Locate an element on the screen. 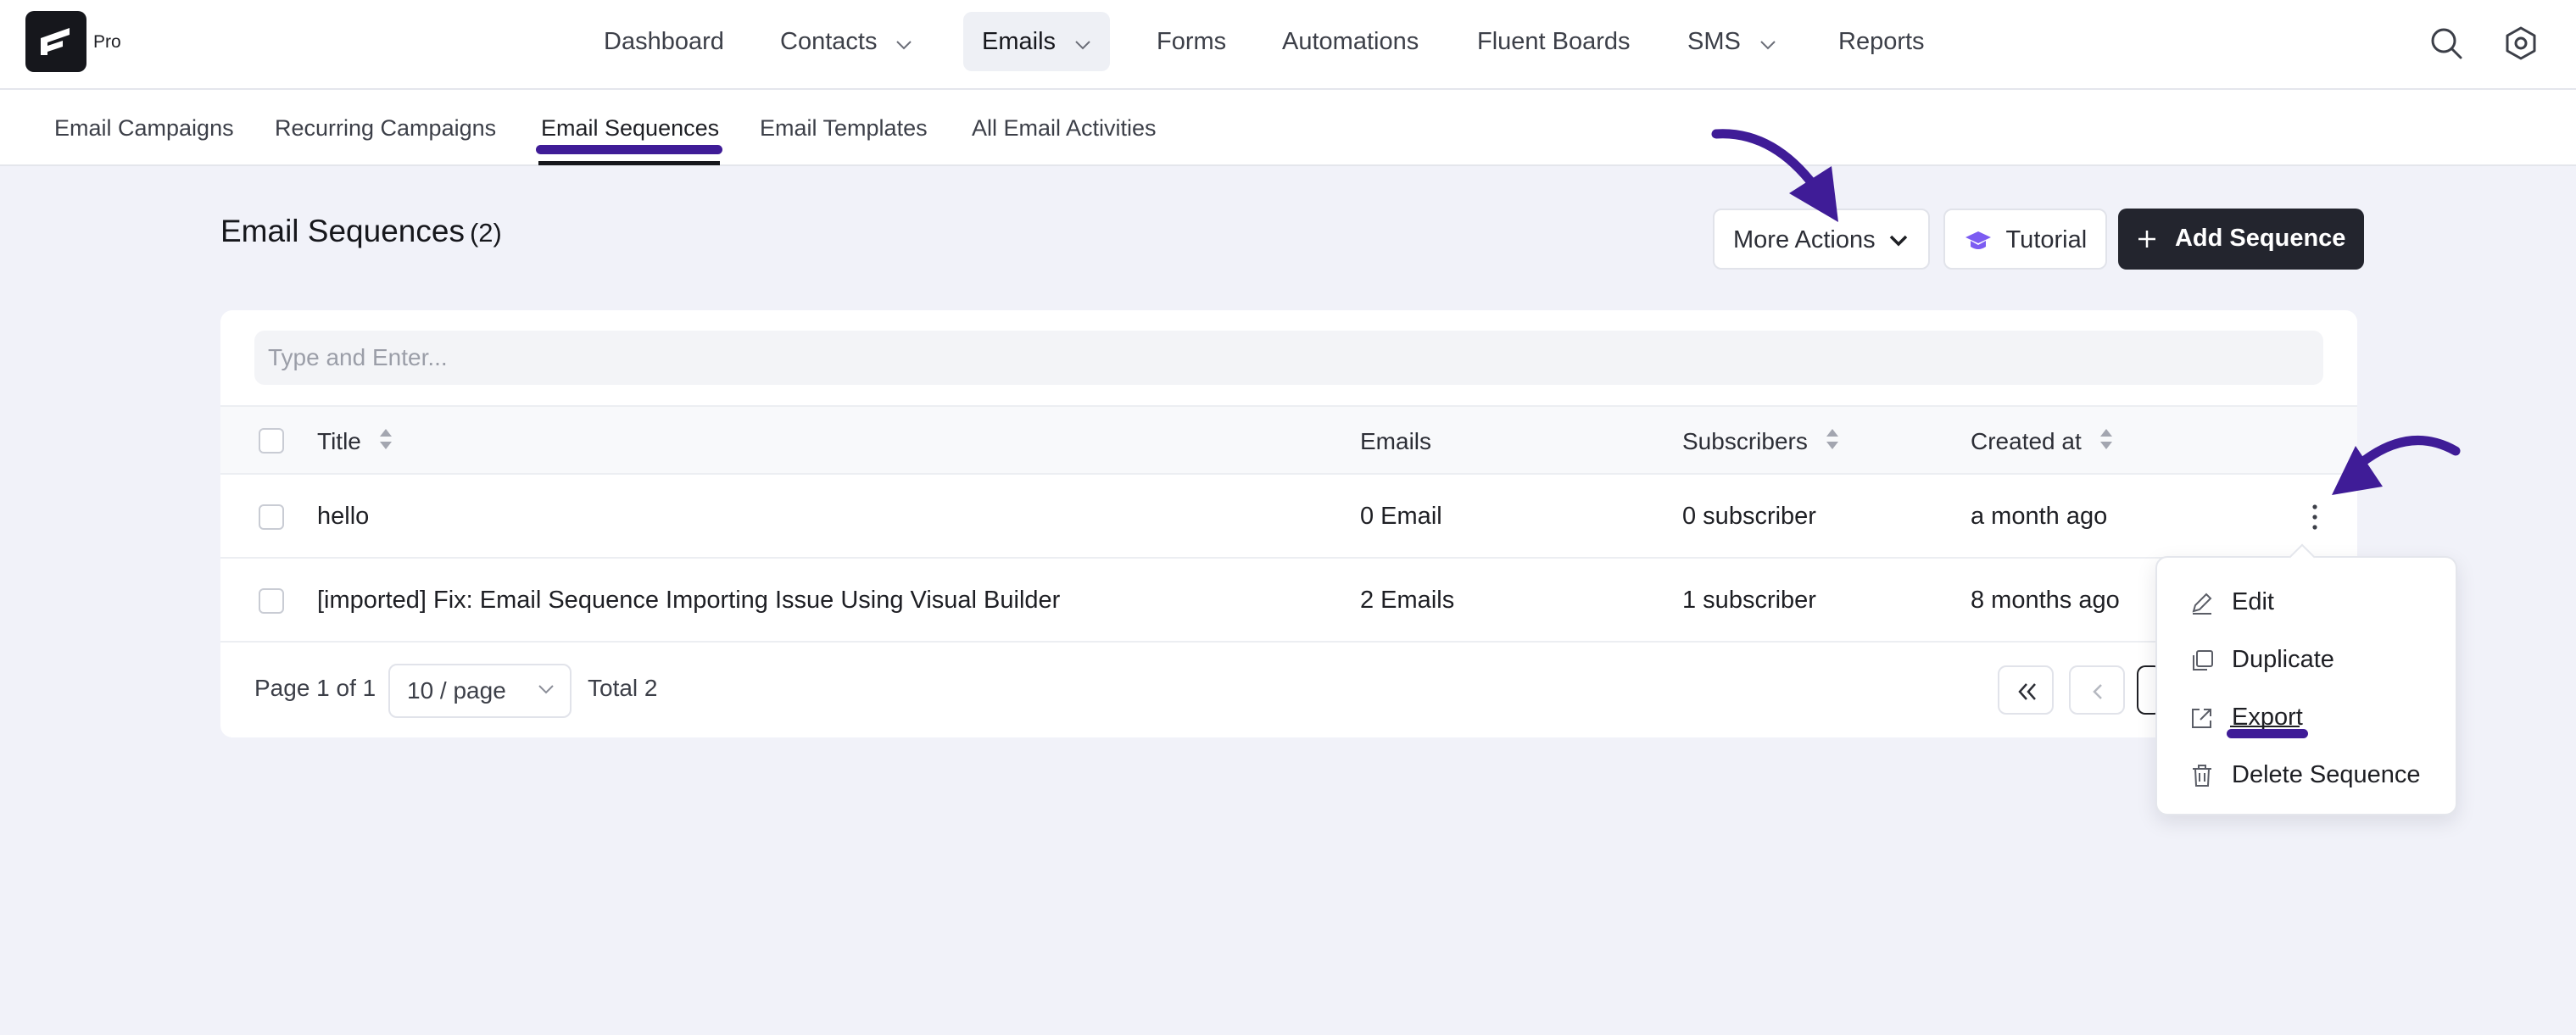 Image resolution: width=2576 pixels, height=1035 pixels. per-page-select: 10 / page is located at coordinates (480, 691).